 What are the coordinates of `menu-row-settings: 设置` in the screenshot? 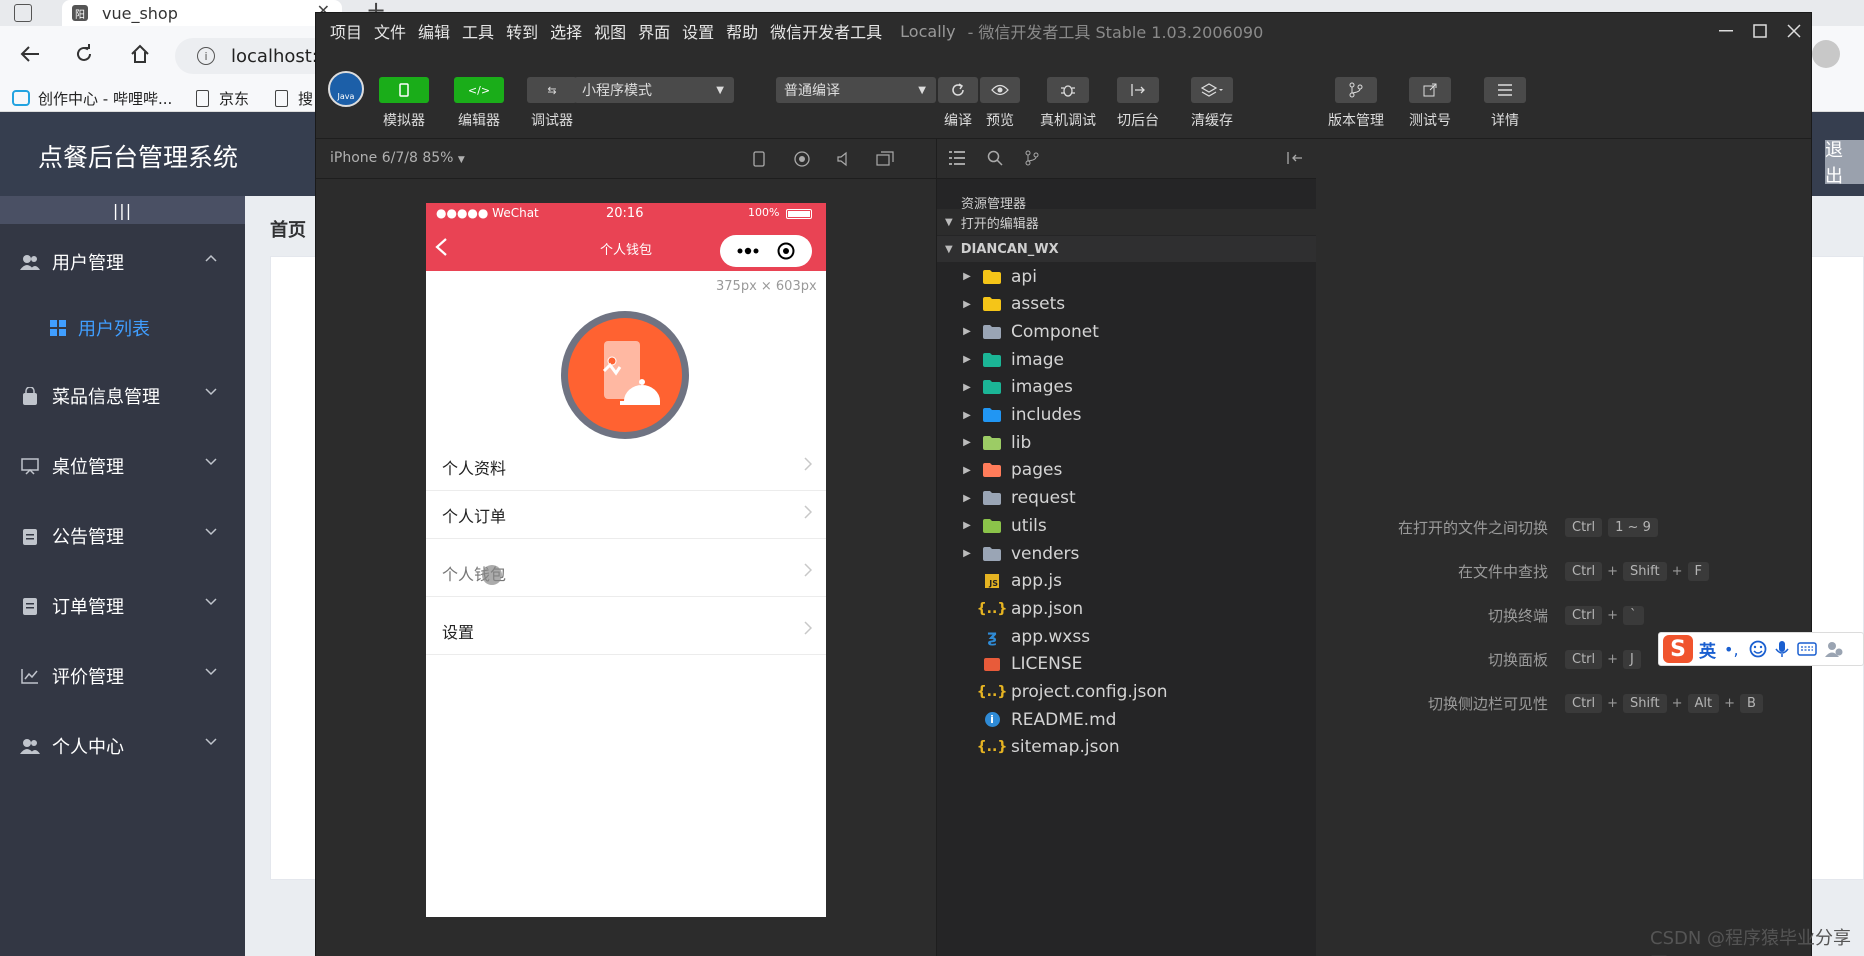 It's located at (626, 631).